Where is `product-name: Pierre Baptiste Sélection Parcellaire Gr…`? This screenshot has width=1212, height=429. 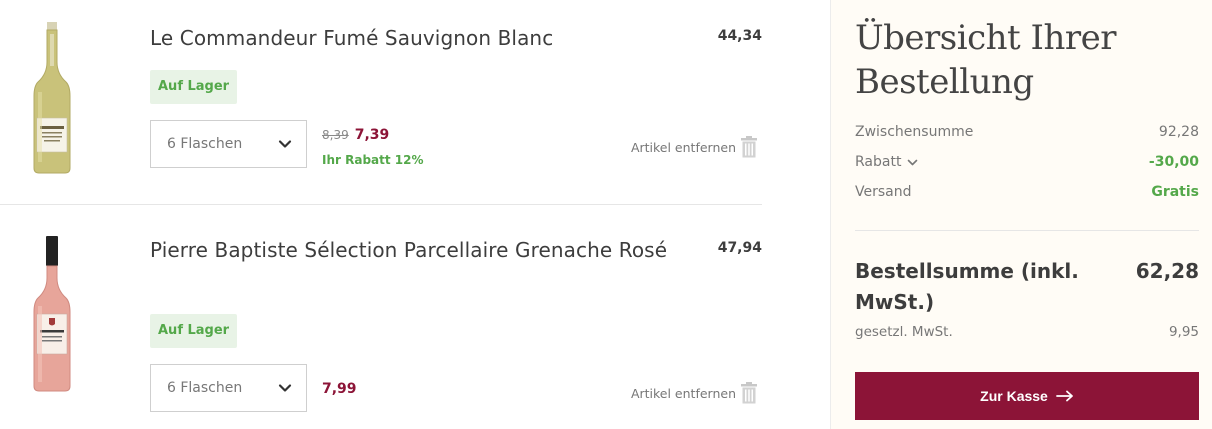
product-name: Pierre Baptiste Sélection Parcellaire Gr… is located at coordinates (410, 250).